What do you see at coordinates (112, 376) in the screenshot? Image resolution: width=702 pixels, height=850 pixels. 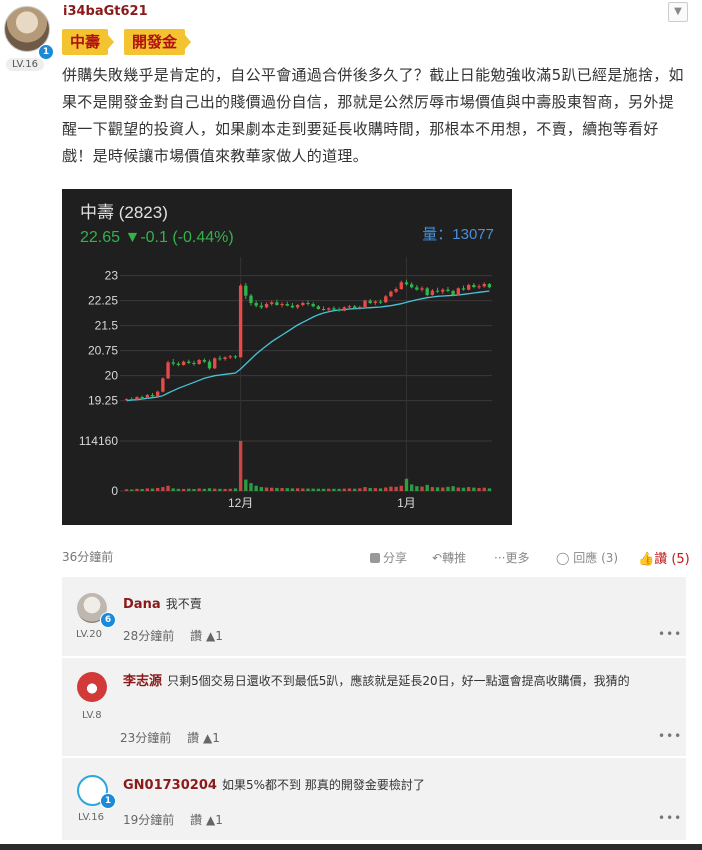 I see `y-tick-label: 20` at bounding box center [112, 376].